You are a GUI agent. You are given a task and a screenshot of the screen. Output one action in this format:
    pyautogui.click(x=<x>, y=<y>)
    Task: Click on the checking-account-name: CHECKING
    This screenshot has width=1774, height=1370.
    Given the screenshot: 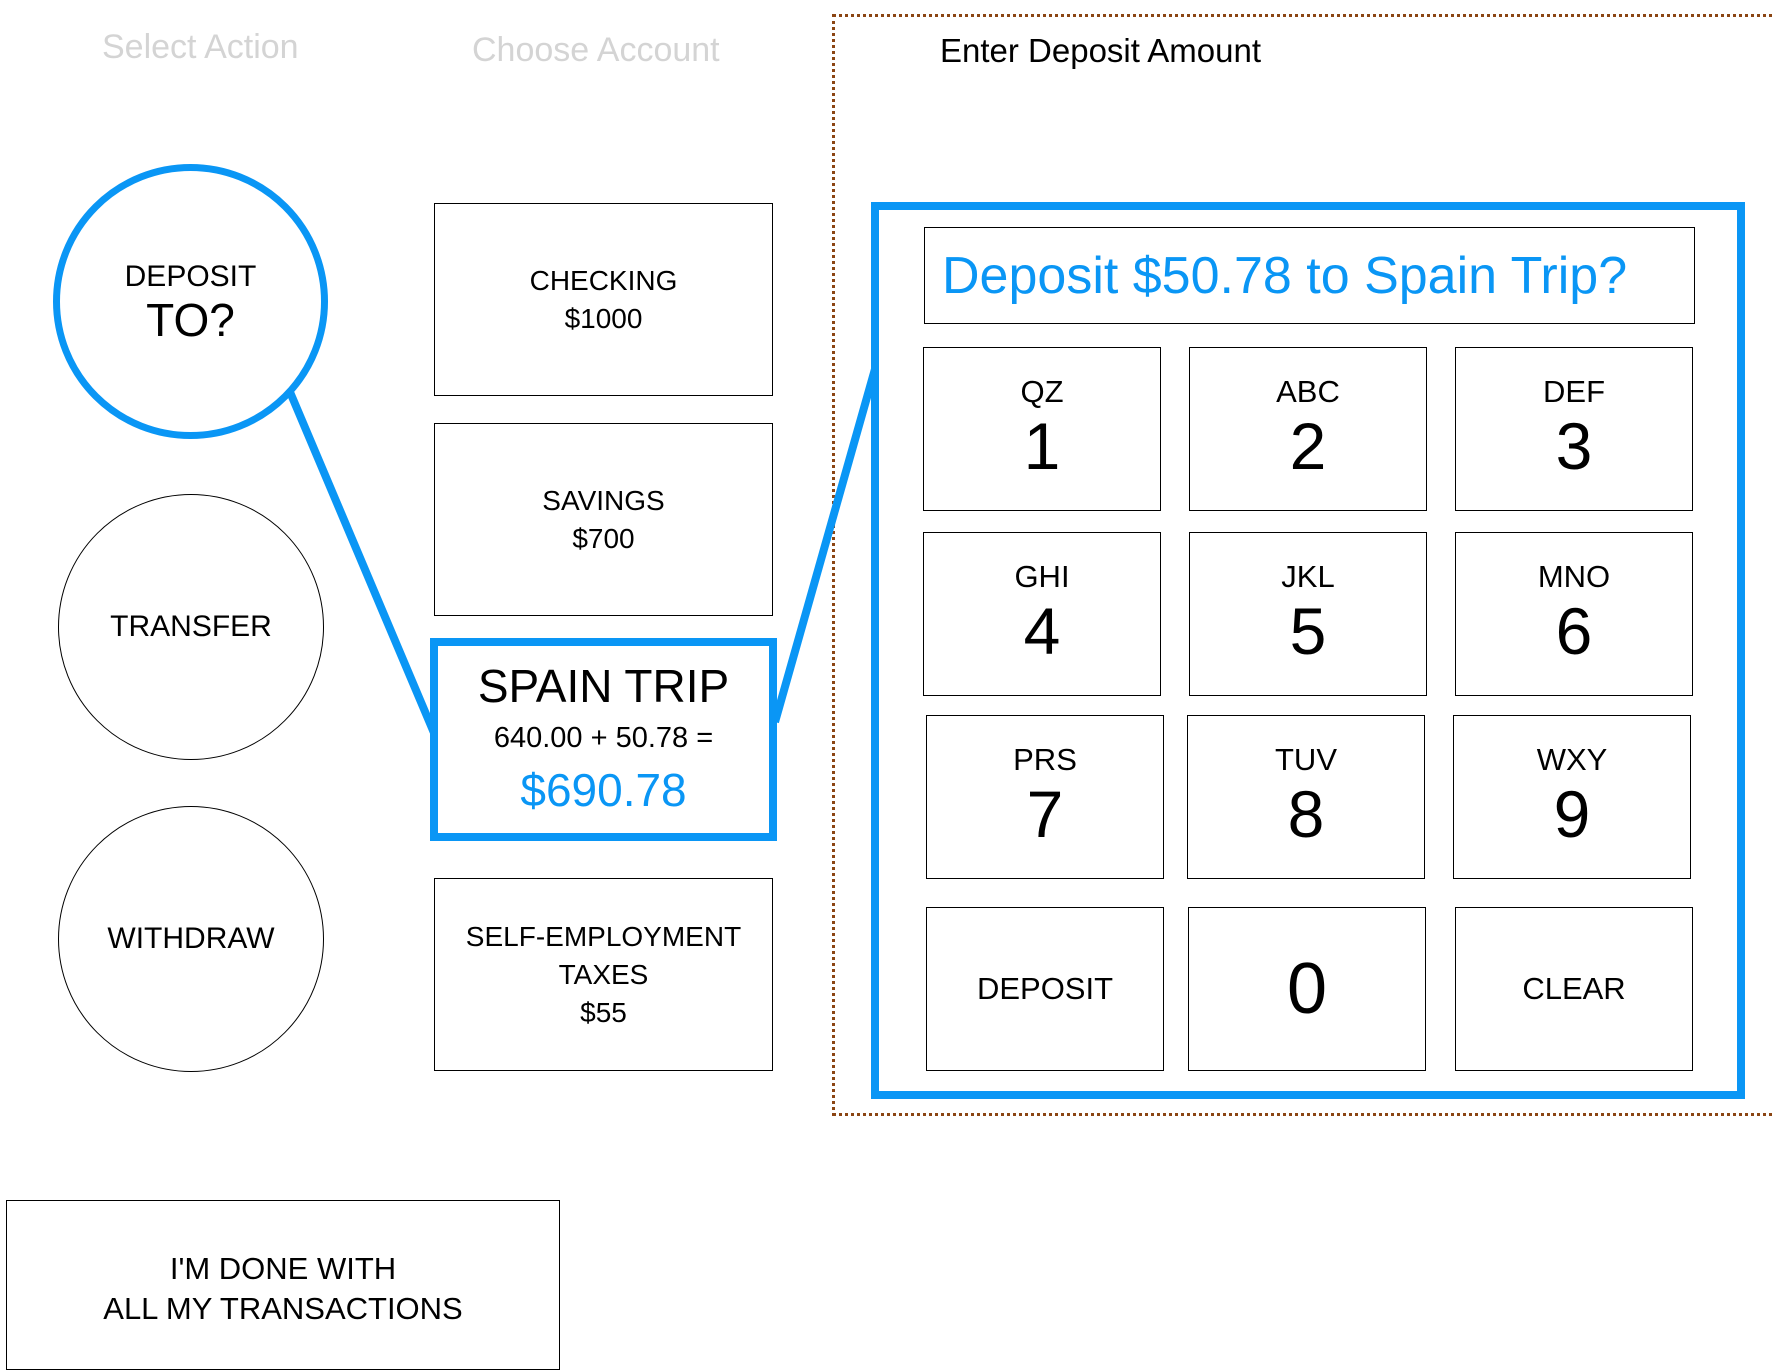 What is the action you would take?
    pyautogui.click(x=603, y=280)
    